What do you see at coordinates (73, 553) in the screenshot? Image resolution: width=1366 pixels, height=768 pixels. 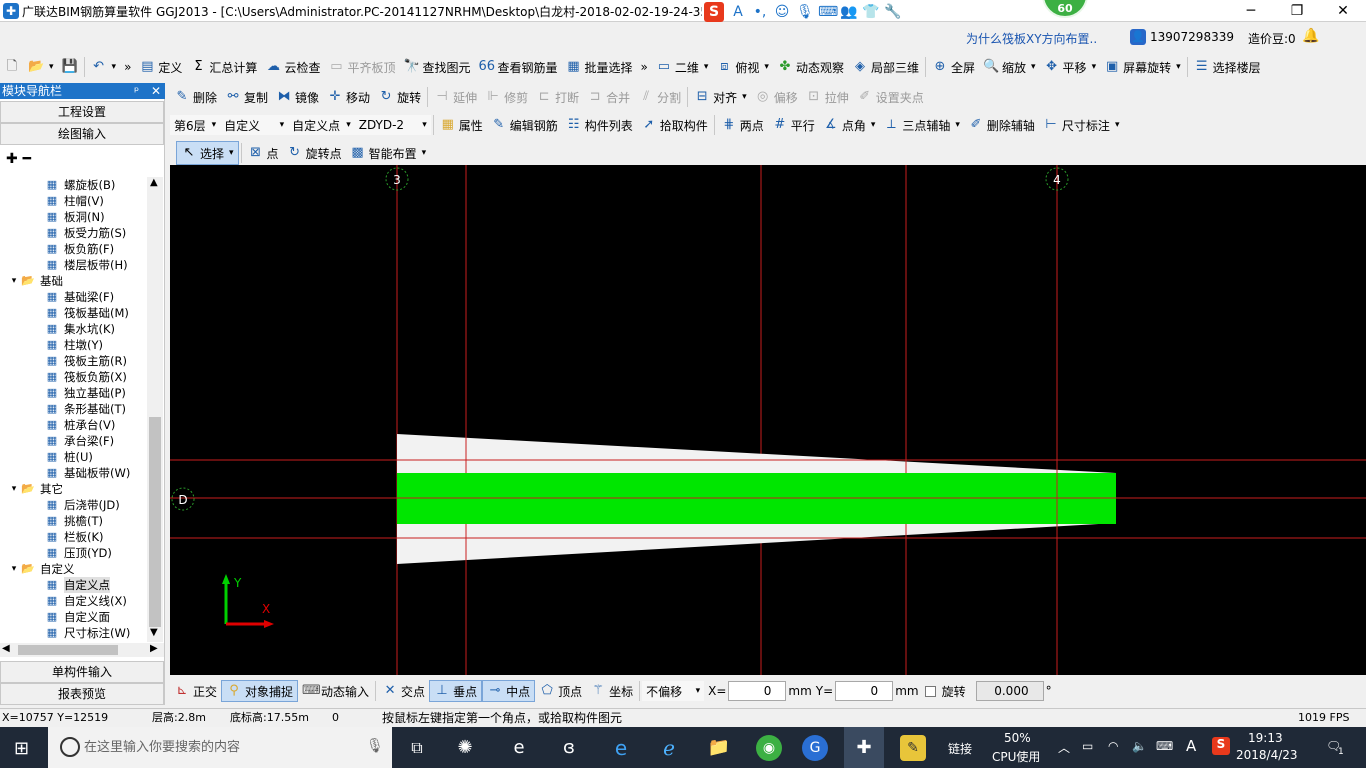 I see `tree-item: ▦ 压顶(YD)` at bounding box center [73, 553].